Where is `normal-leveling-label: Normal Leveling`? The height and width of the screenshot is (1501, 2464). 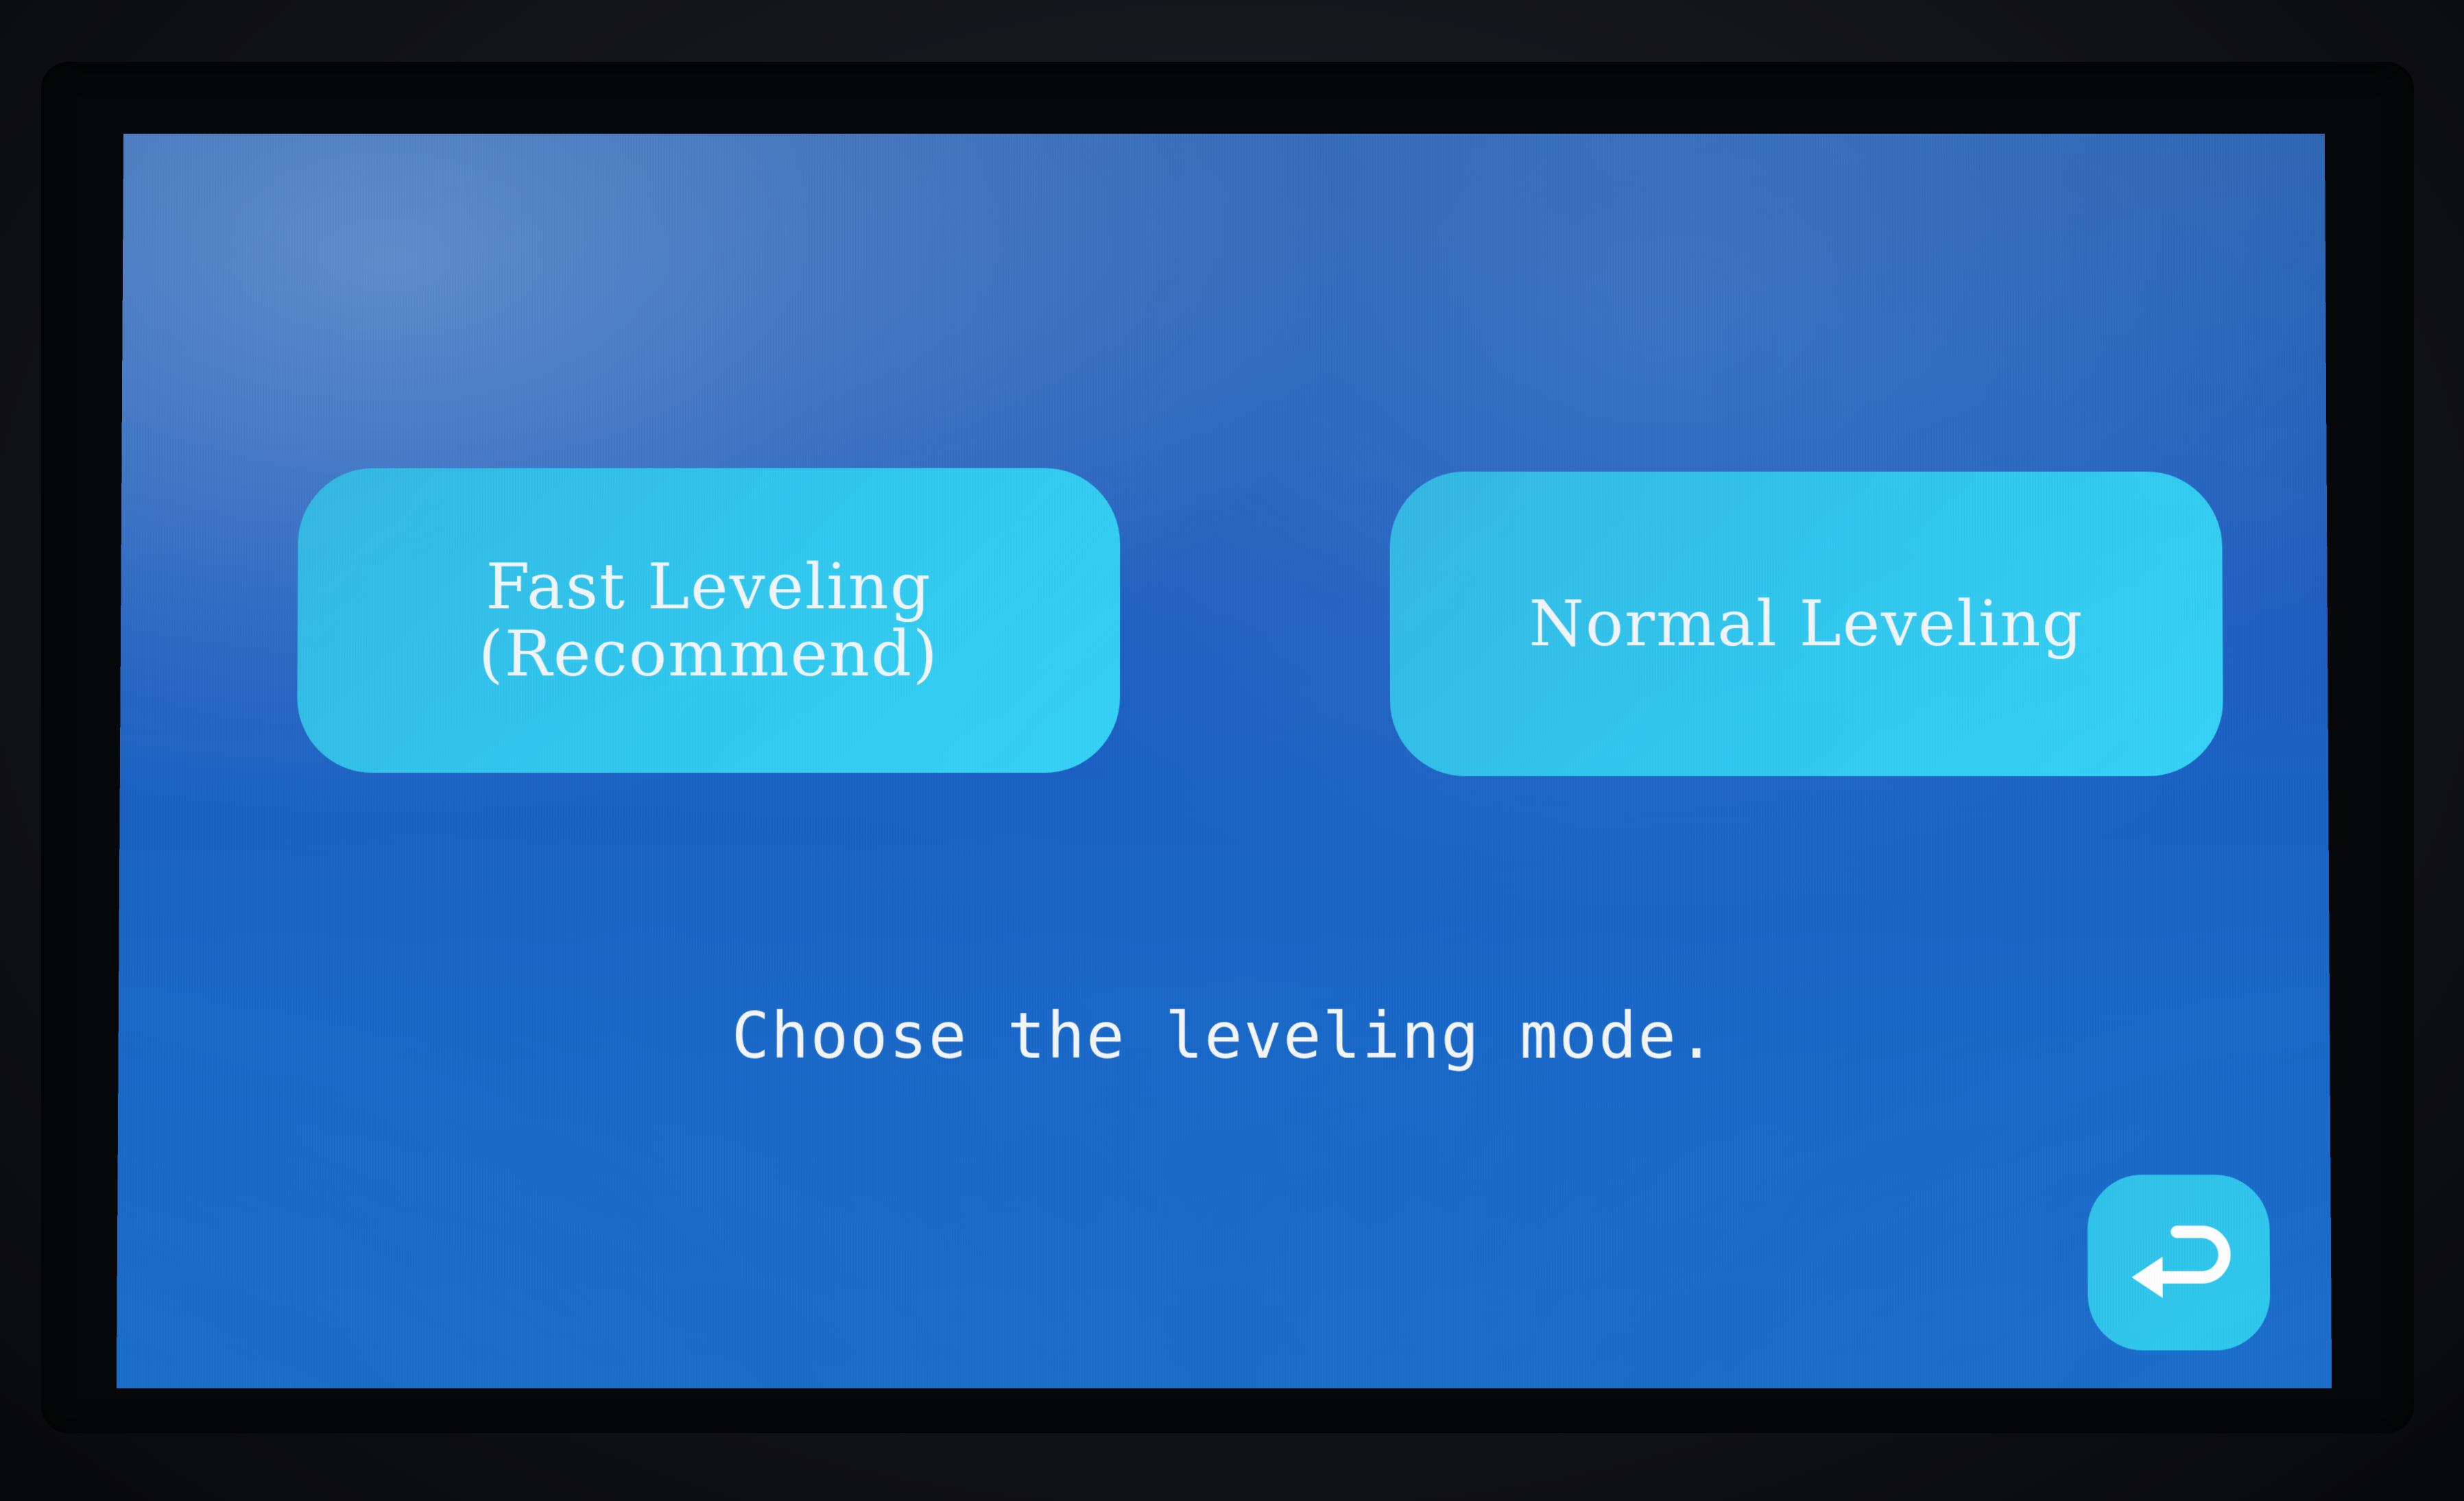
normal-leveling-label: Normal Leveling is located at coordinates (1806, 623).